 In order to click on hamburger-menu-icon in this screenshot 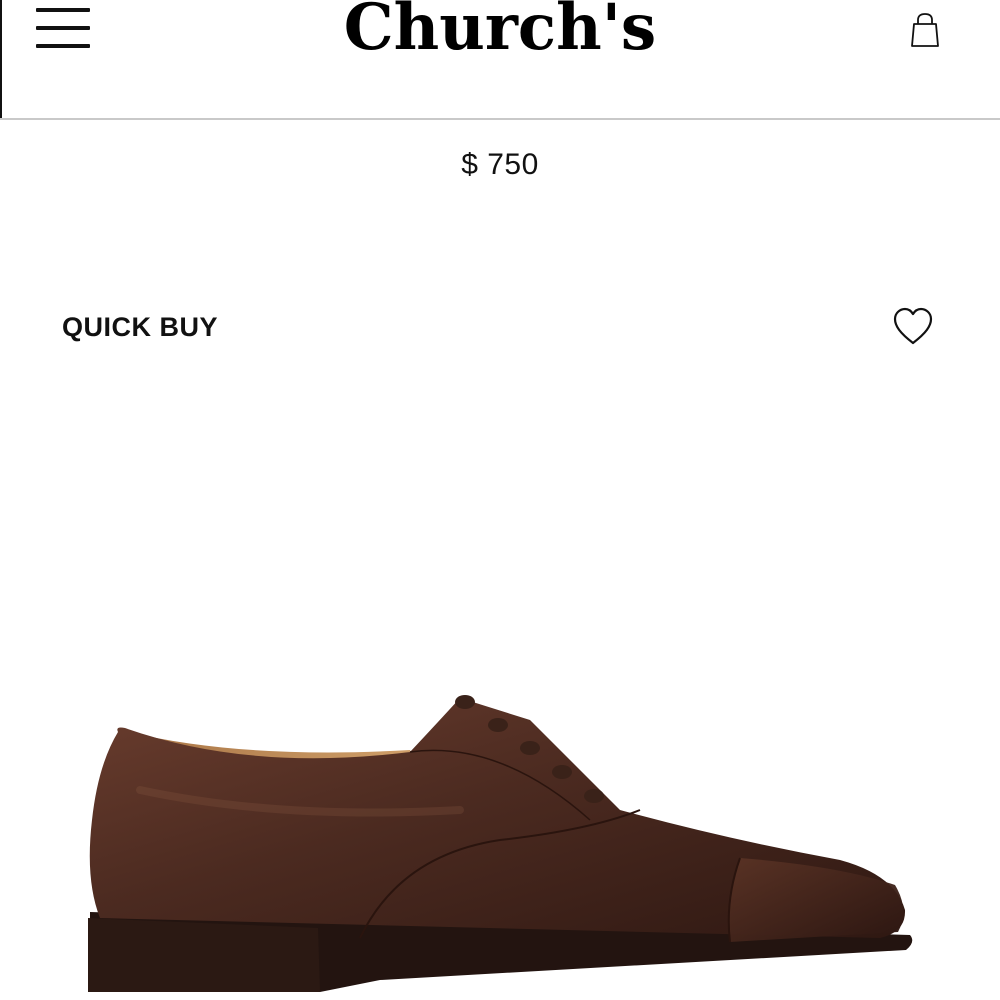, I will do `click(64, 28)`.